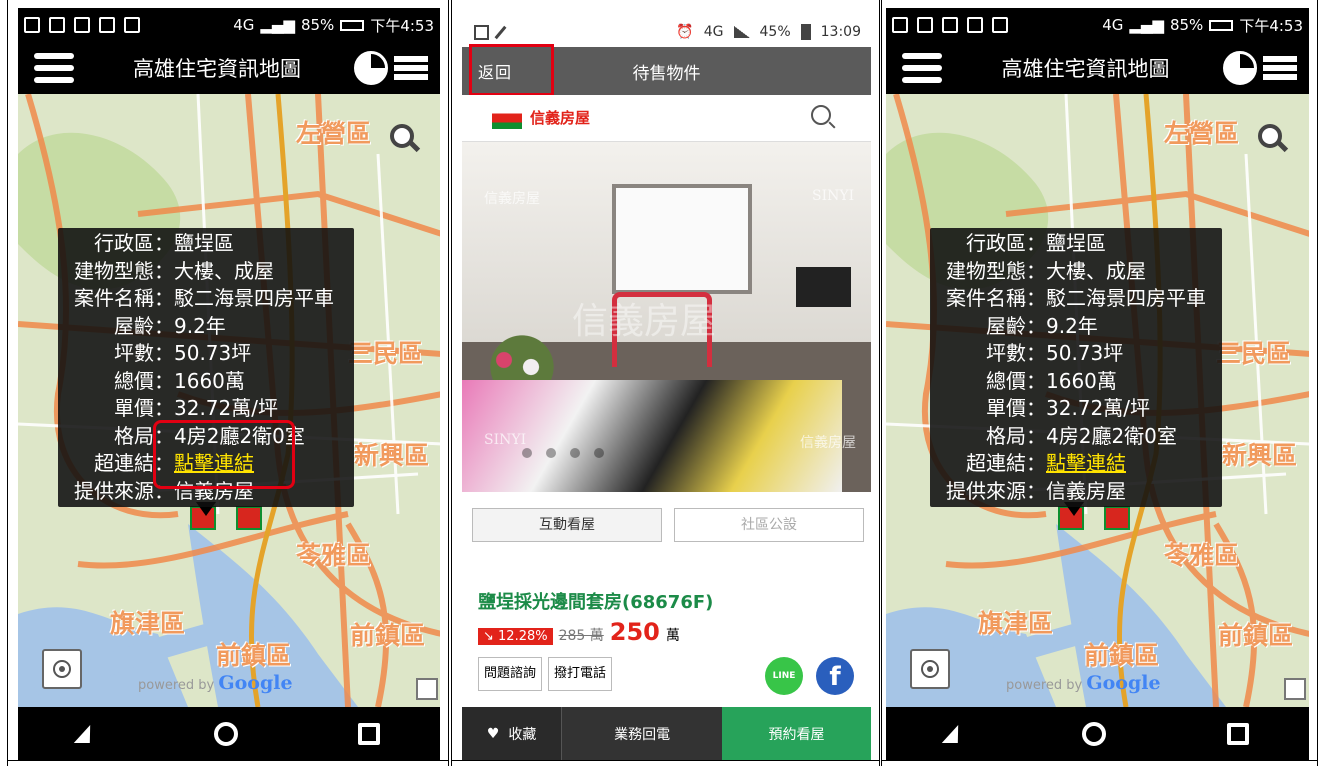  What do you see at coordinates (510, 674) in the screenshot?
I see `inquiry-button: 問題諮詢` at bounding box center [510, 674].